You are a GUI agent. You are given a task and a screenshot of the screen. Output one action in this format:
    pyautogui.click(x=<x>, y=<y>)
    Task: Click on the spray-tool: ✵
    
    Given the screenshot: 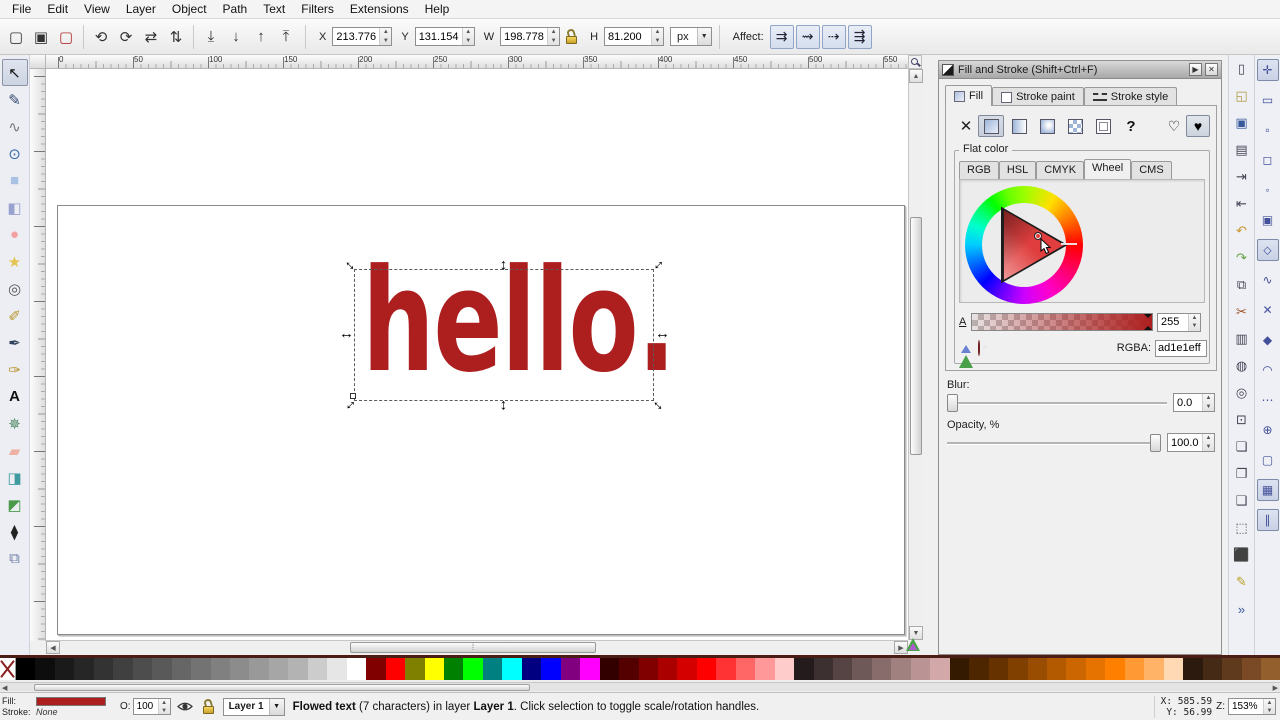 What is the action you would take?
    pyautogui.click(x=15, y=423)
    